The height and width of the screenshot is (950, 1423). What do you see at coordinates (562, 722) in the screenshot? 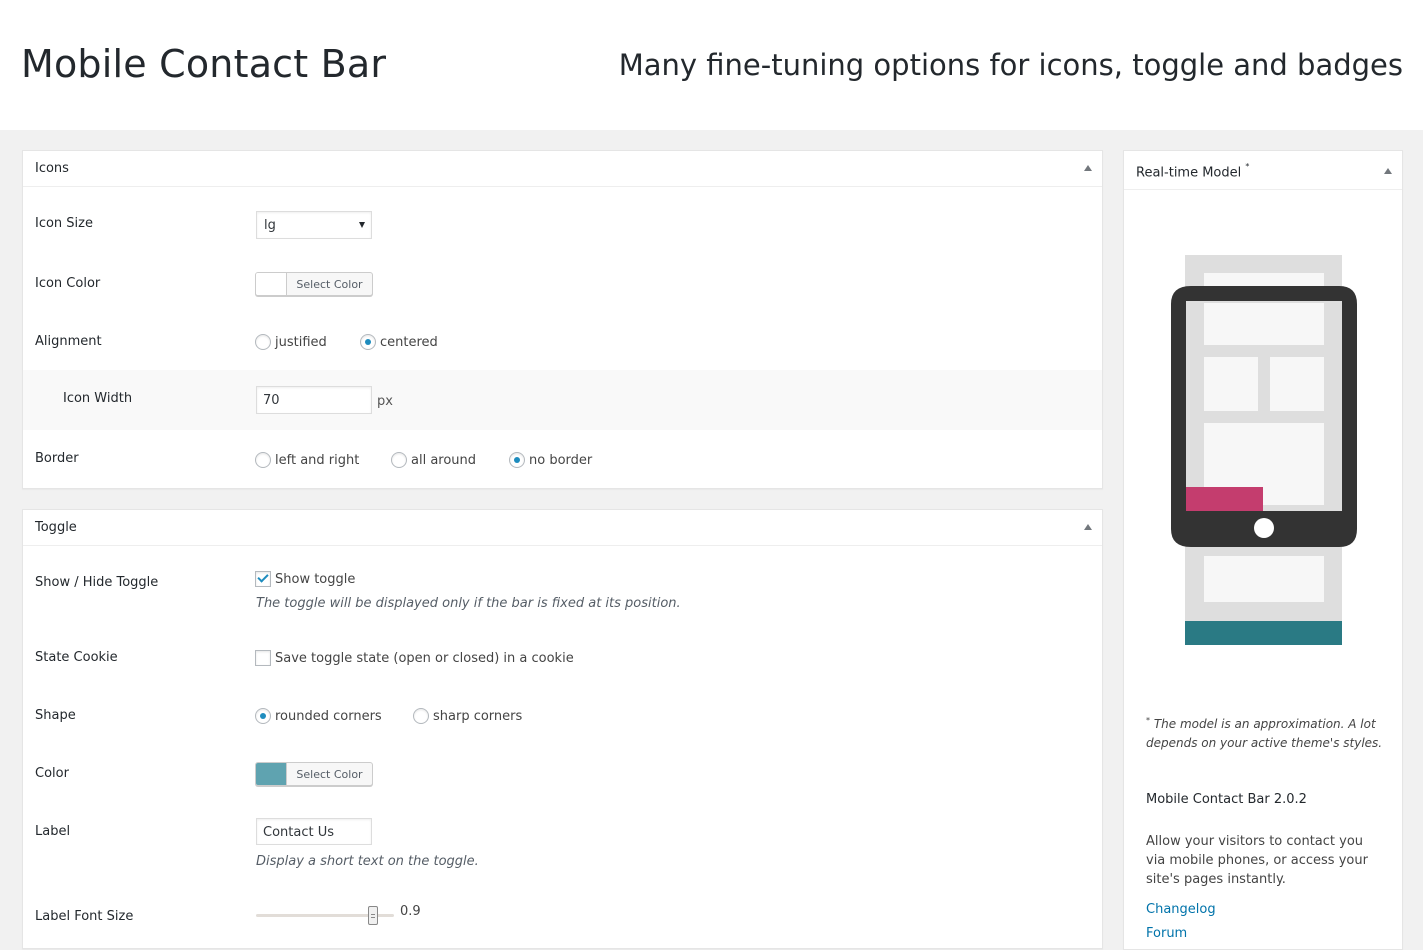
I see `shape-row: Shape rounded corners sharp corners` at bounding box center [562, 722].